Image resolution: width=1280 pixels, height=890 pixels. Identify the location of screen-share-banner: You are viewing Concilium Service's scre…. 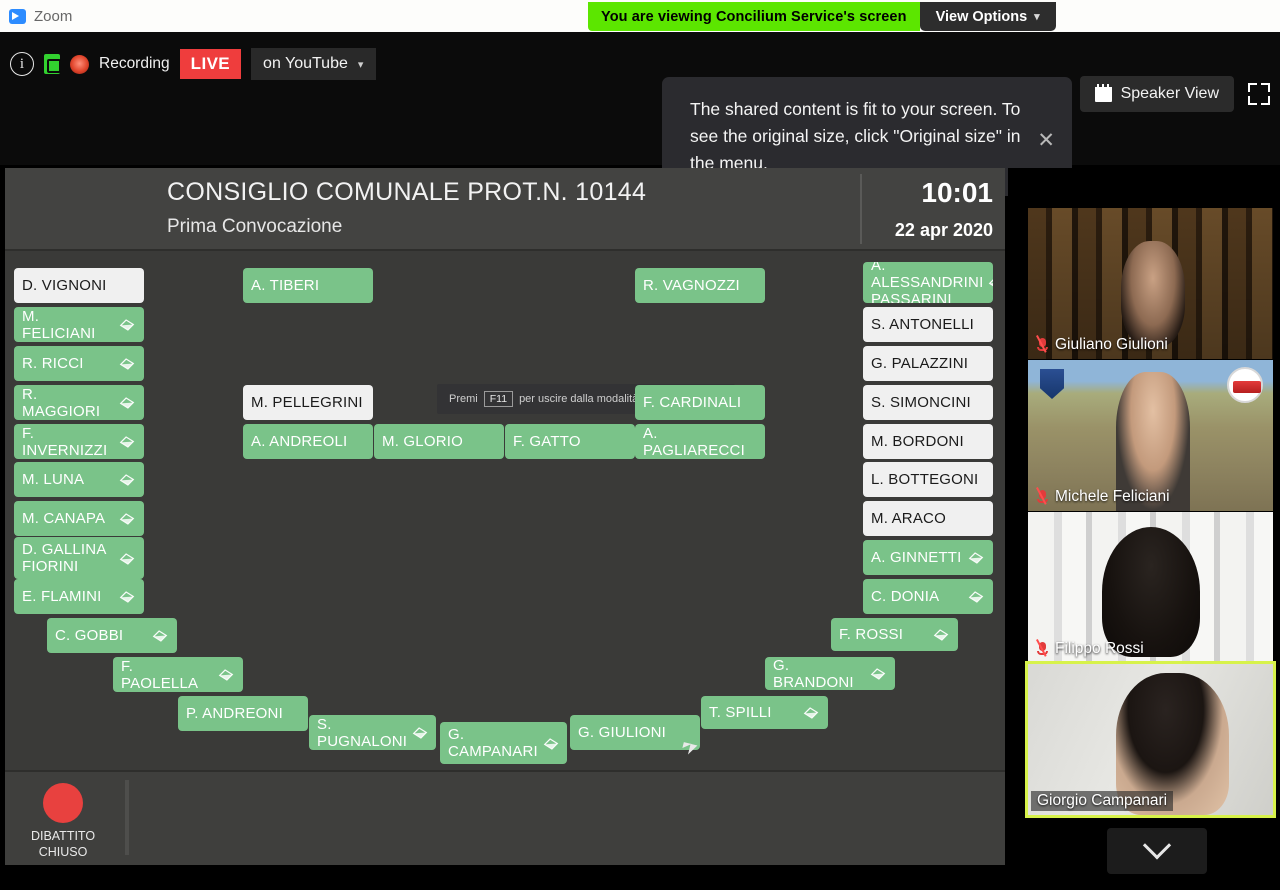
(822, 16).